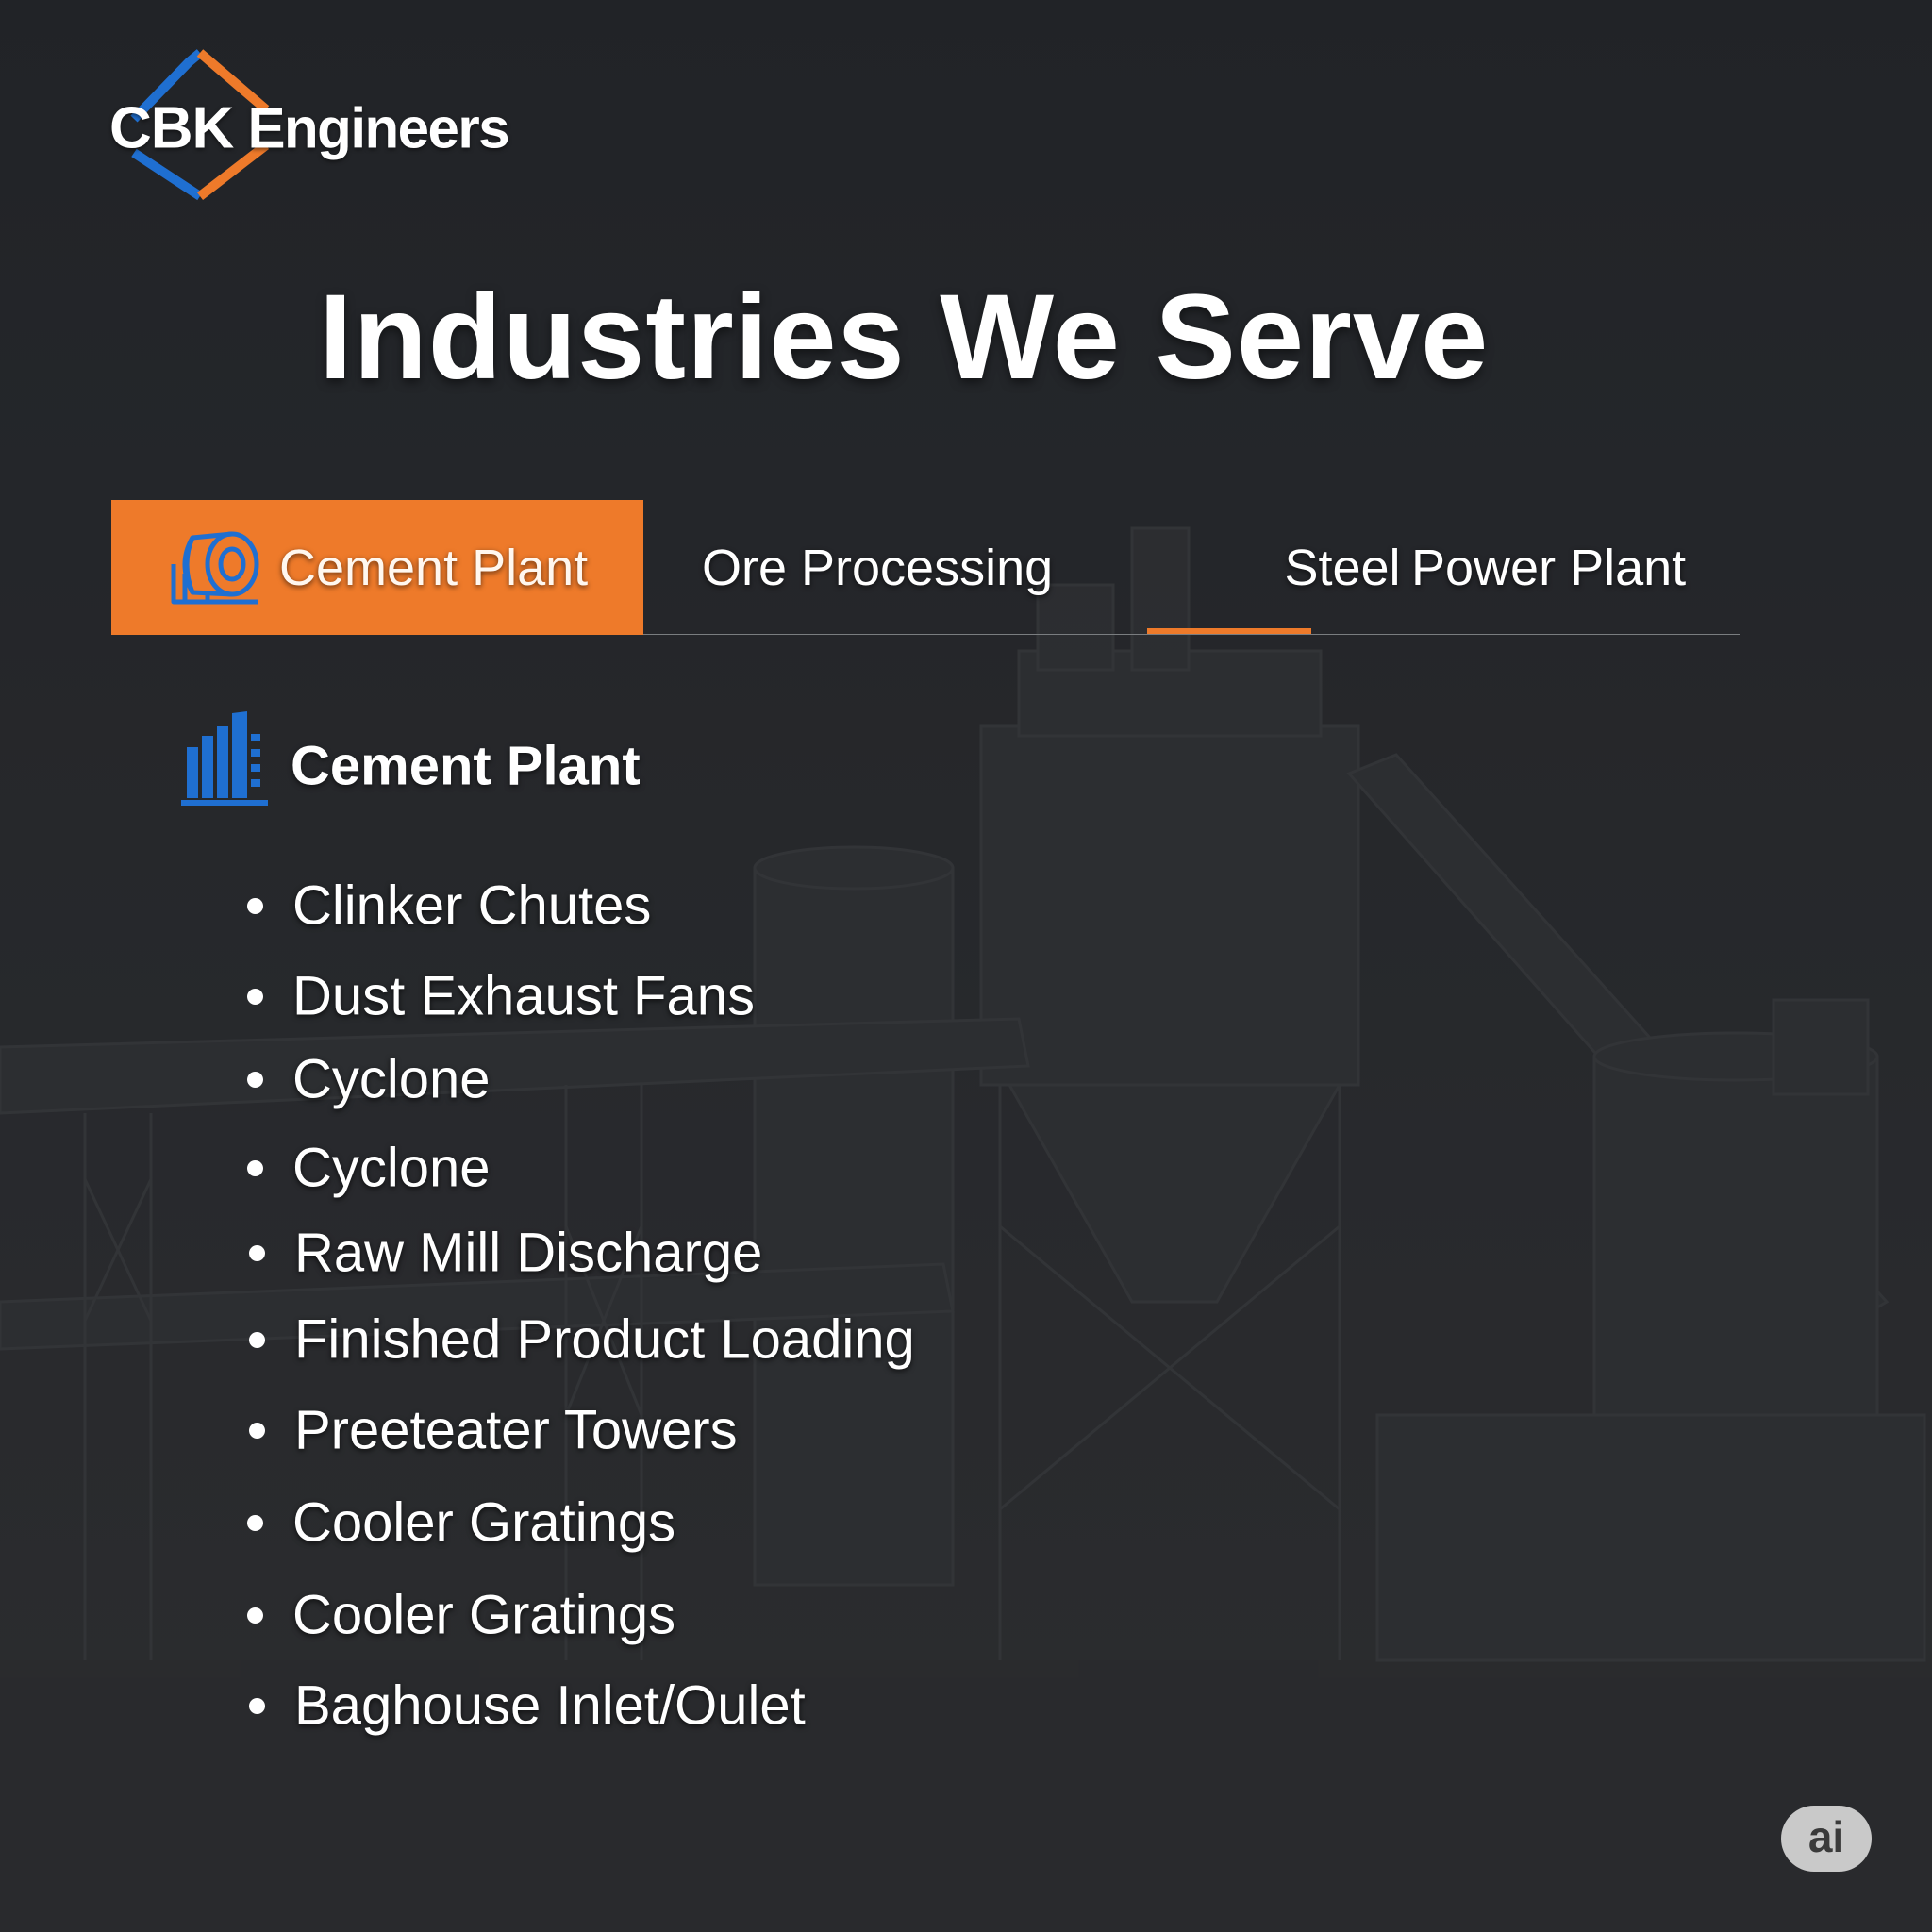  What do you see at coordinates (528, 1253) in the screenshot?
I see `list-item-text: Raw Mill Discharge` at bounding box center [528, 1253].